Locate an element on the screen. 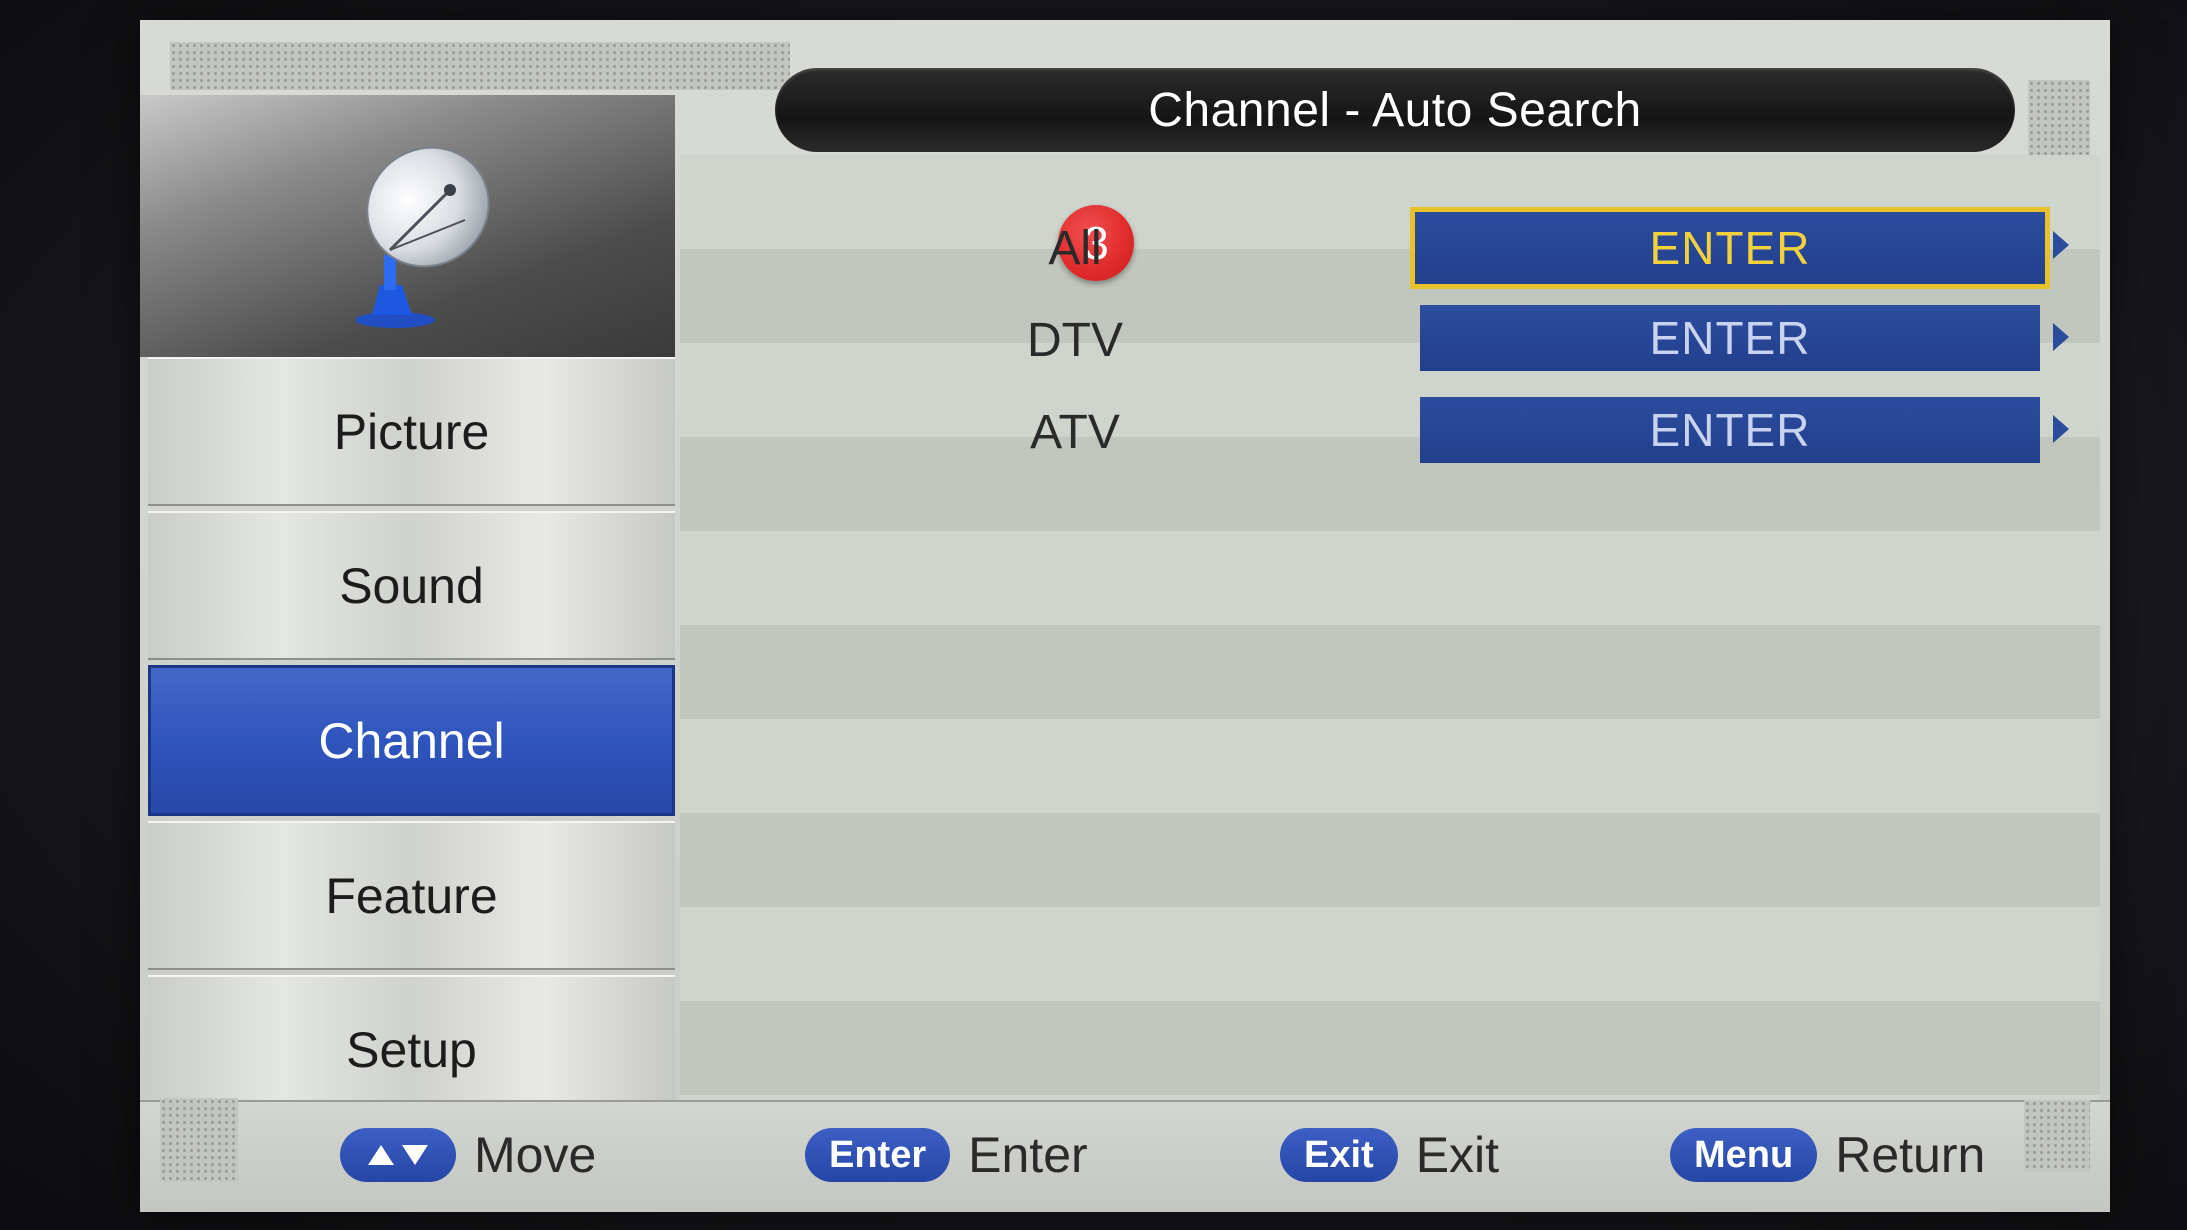 This screenshot has width=2187, height=1230. option-label-atv: ATV is located at coordinates (1075, 432).